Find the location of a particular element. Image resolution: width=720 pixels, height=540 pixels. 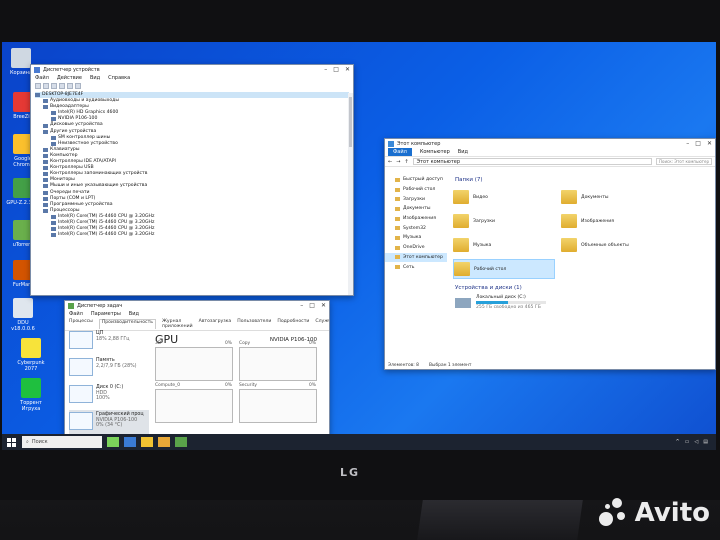

chrome-icon is located at coordinates (147, 442).